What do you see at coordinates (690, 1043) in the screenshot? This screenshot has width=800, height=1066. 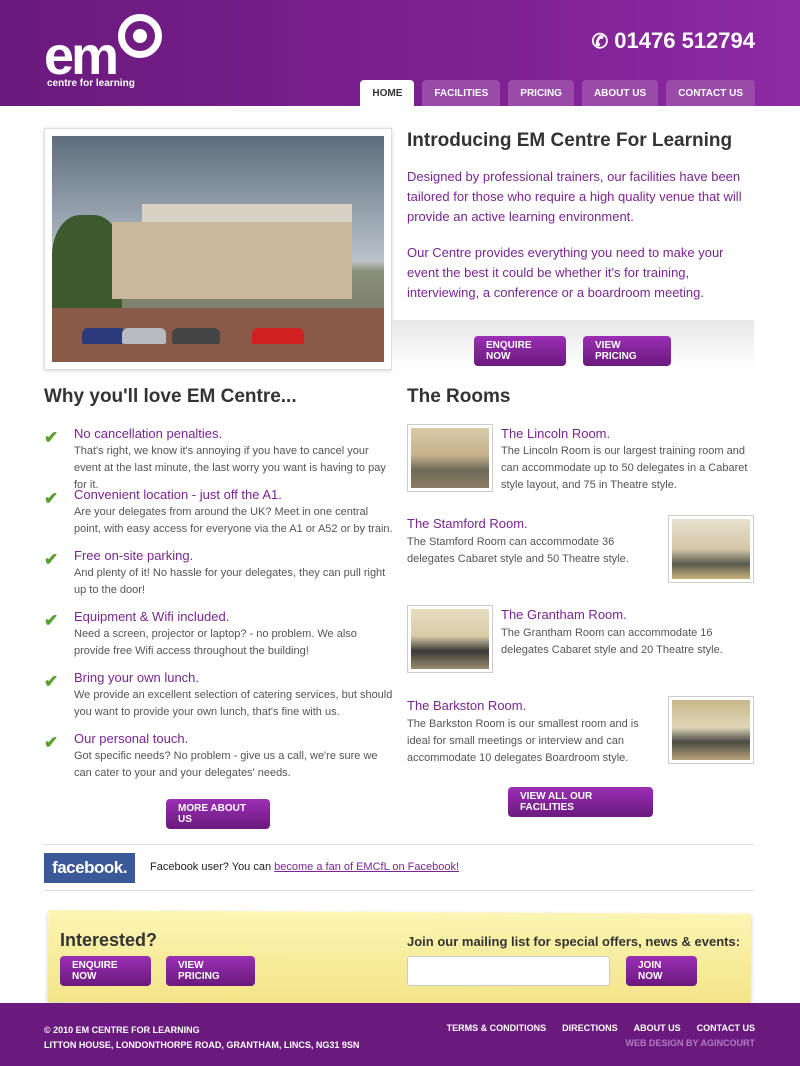 I see `footer-credit: WEB DESIGN BY AGINCOURT` at bounding box center [690, 1043].